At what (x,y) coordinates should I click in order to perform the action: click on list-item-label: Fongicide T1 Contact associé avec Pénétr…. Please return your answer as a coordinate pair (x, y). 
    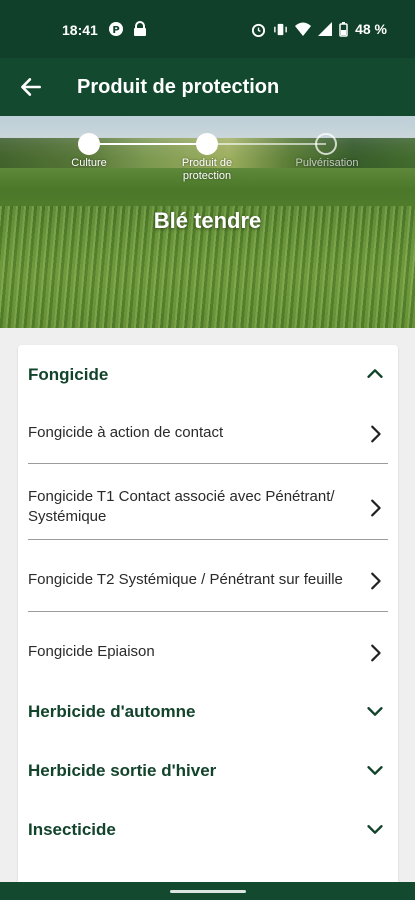
    Looking at the image, I should click on (181, 506).